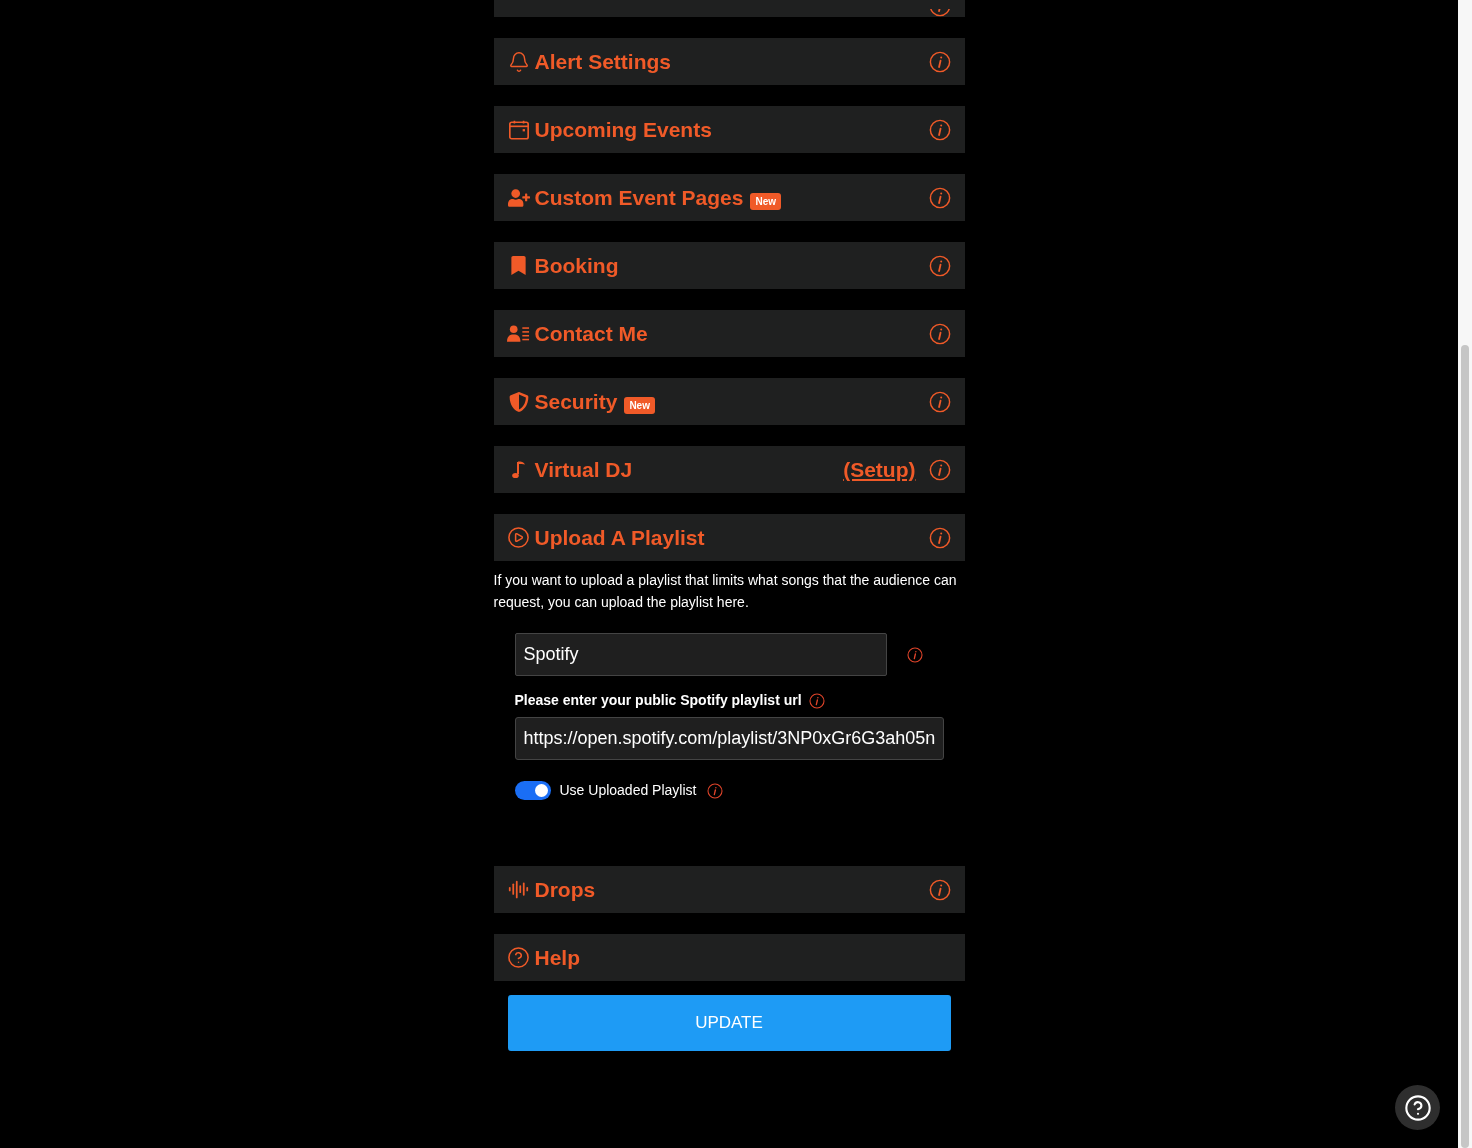 The image size is (1472, 1148). What do you see at coordinates (518, 61) in the screenshot?
I see `bell-icon` at bounding box center [518, 61].